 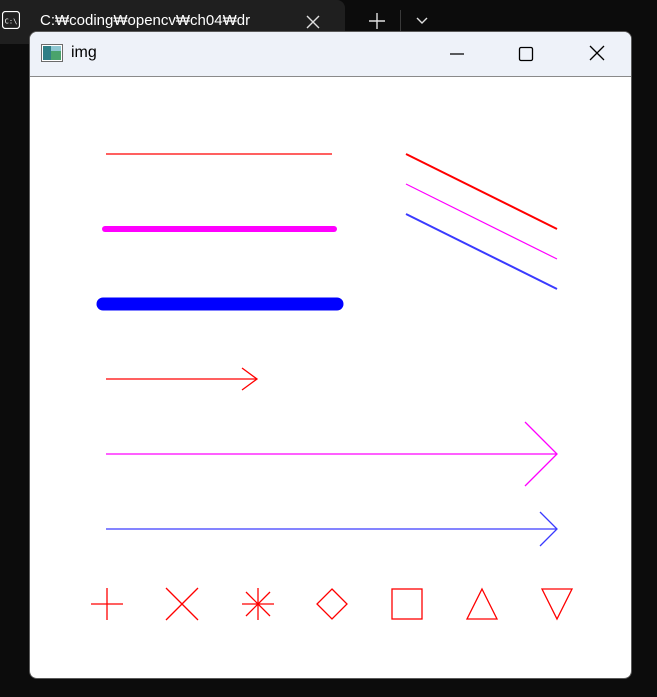 What do you see at coordinates (182, 604) in the screenshot?
I see `tilted-cross-marker` at bounding box center [182, 604].